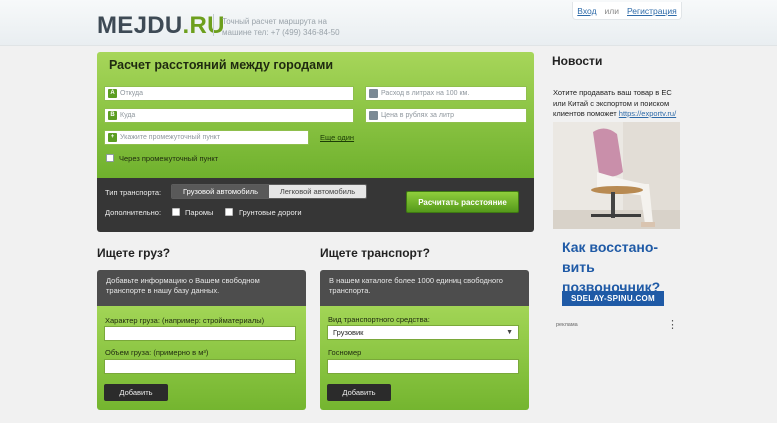 Image resolution: width=777 pixels, height=423 pixels. Describe the element at coordinates (199, 212) in the screenshot. I see `ferries-label: Паромы` at that location.